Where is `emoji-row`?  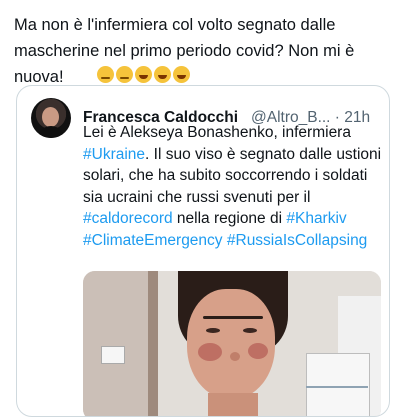
emoji-row is located at coordinates (143, 76).